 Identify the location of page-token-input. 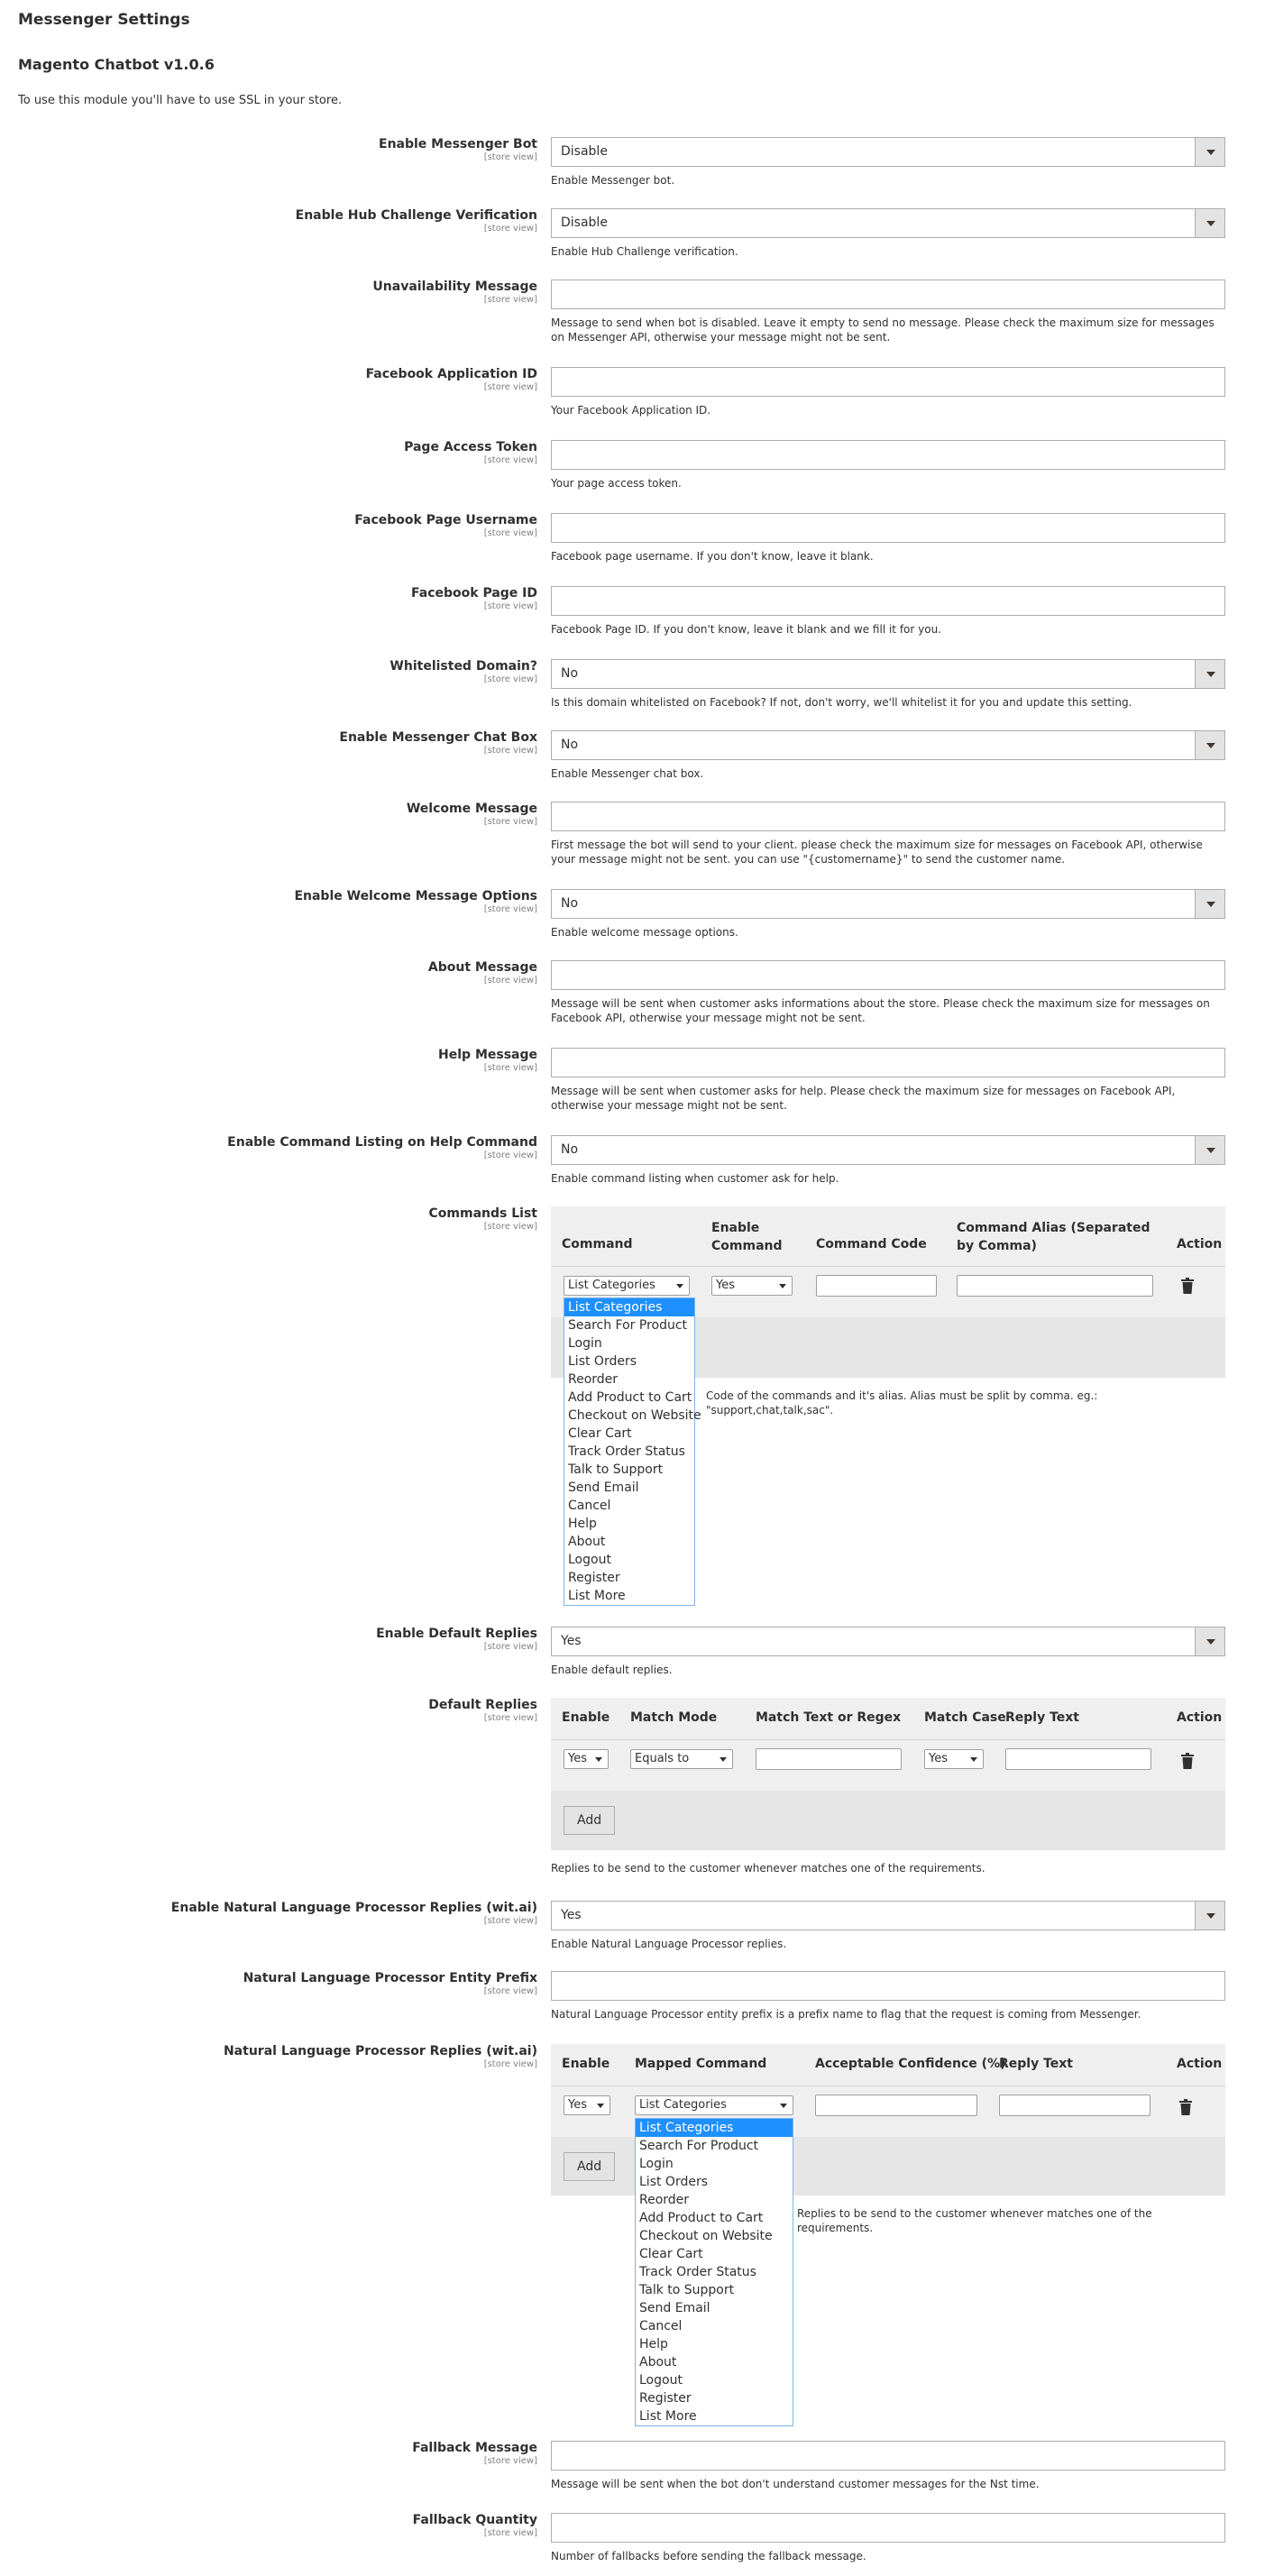
(888, 455).